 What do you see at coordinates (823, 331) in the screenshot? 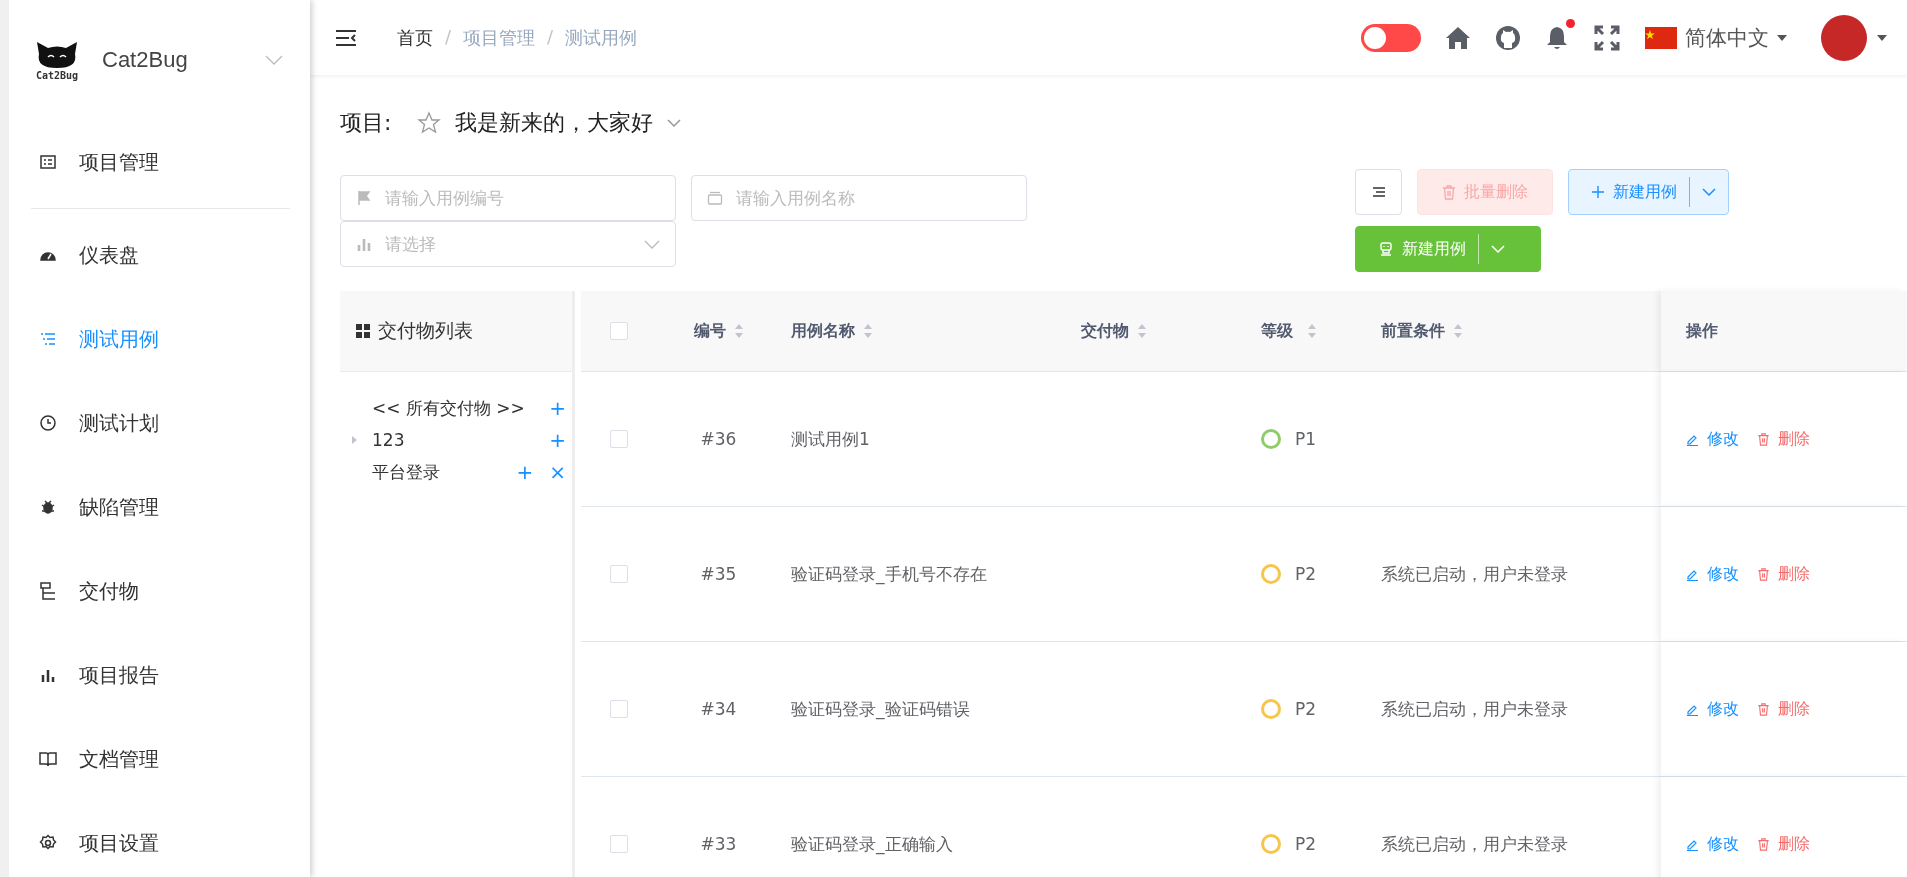
I see `column-header: 用例名称` at bounding box center [823, 331].